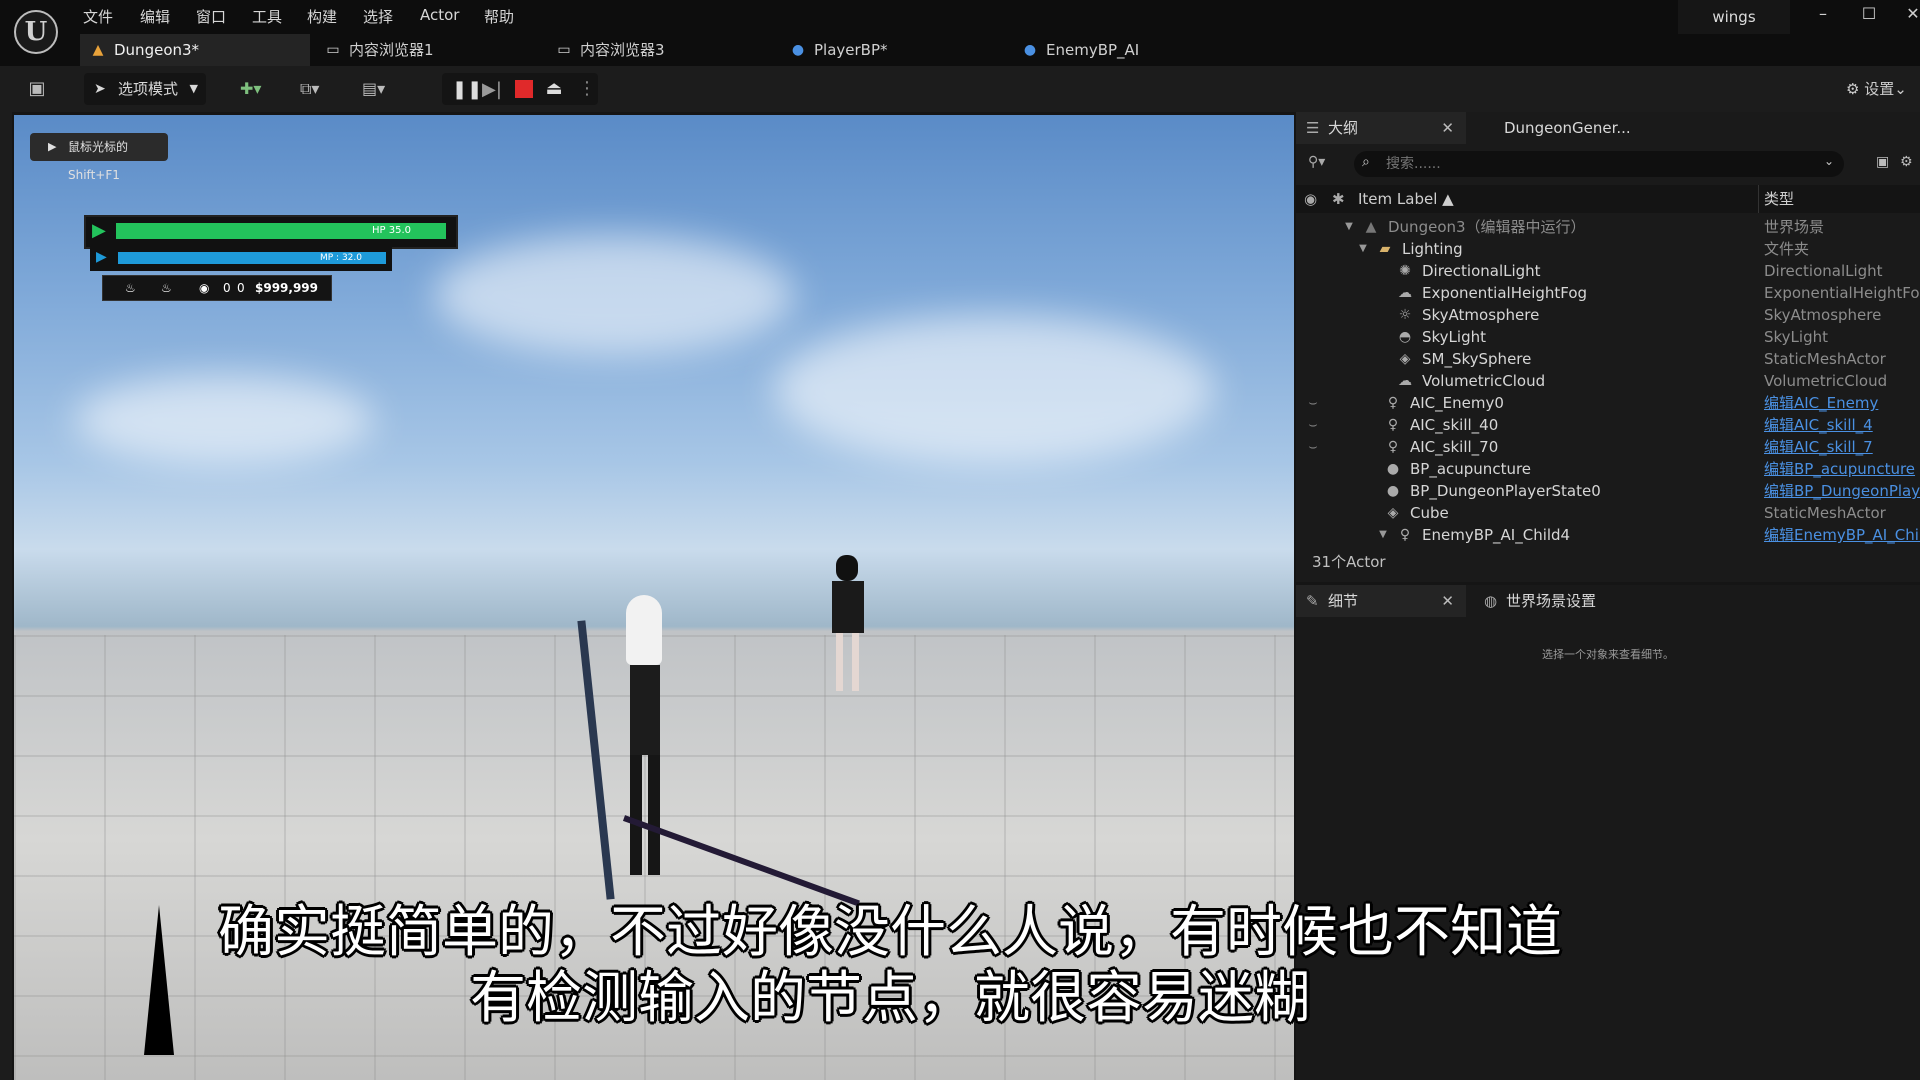 This screenshot has height=1080, width=1920. I want to click on outliner-row-type: 文件夹, so click(1787, 249).